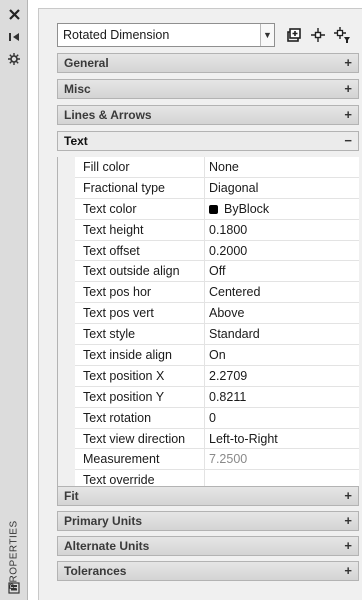  Describe the element at coordinates (14, 14) in the screenshot. I see `close-icon` at that location.